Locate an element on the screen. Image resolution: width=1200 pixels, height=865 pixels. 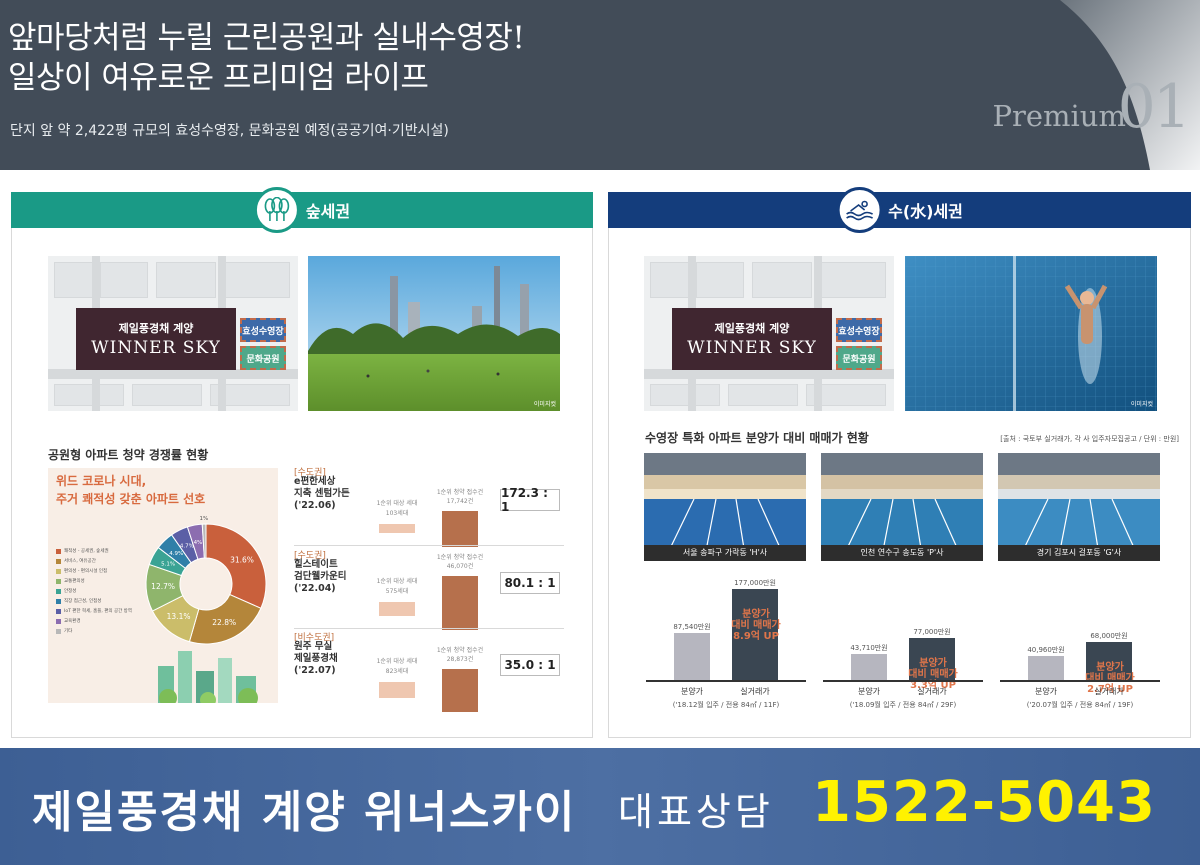
legend-item: IoT 편한 혁세, 홈플, 편의 공간 방역 is located at coordinates (94, 611).